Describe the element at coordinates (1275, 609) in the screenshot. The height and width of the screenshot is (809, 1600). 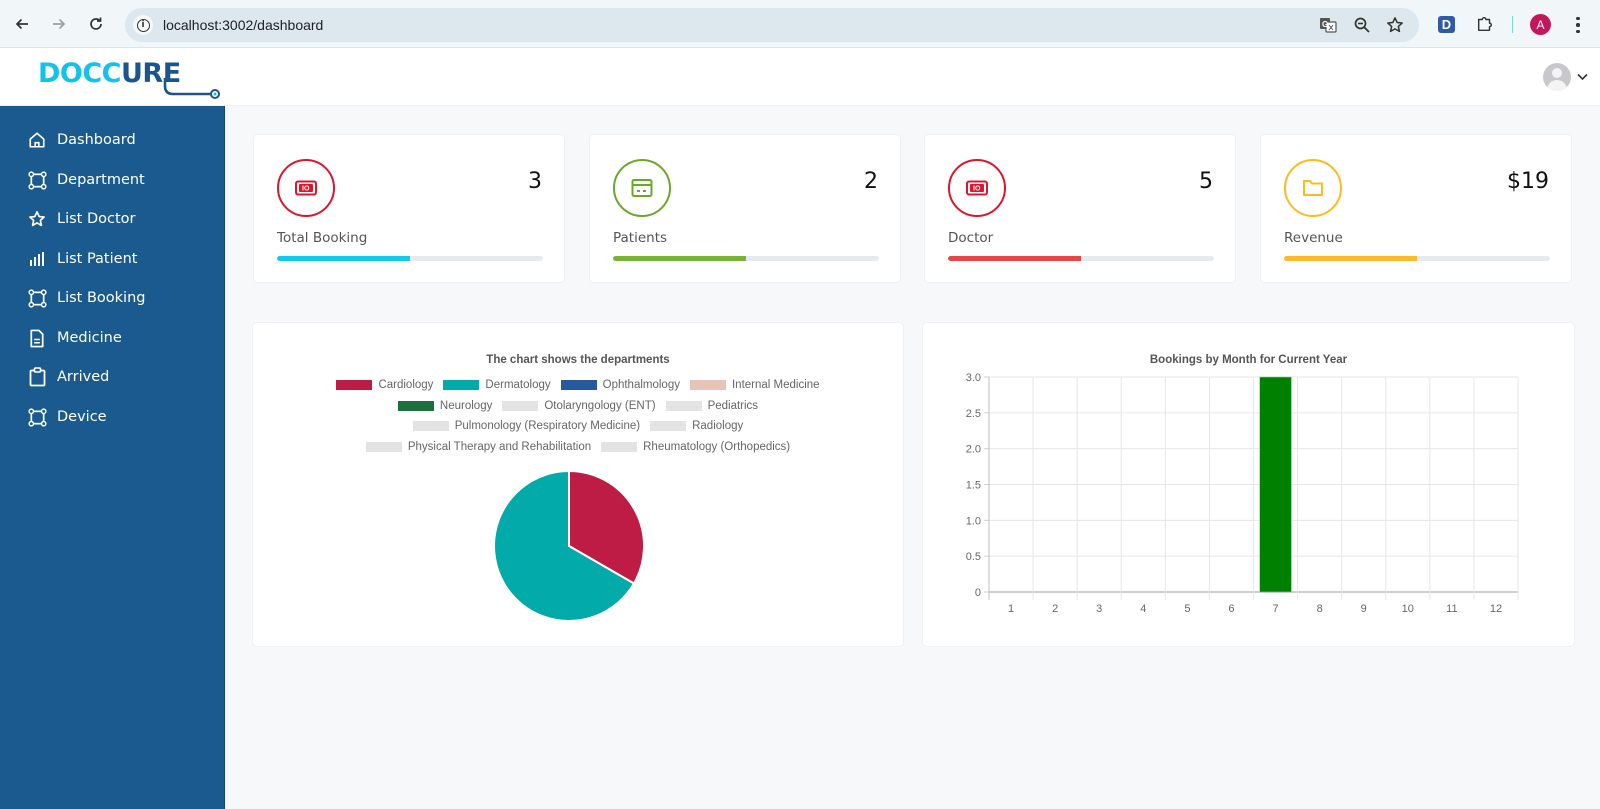
I see `x-tick-label: 7` at that location.